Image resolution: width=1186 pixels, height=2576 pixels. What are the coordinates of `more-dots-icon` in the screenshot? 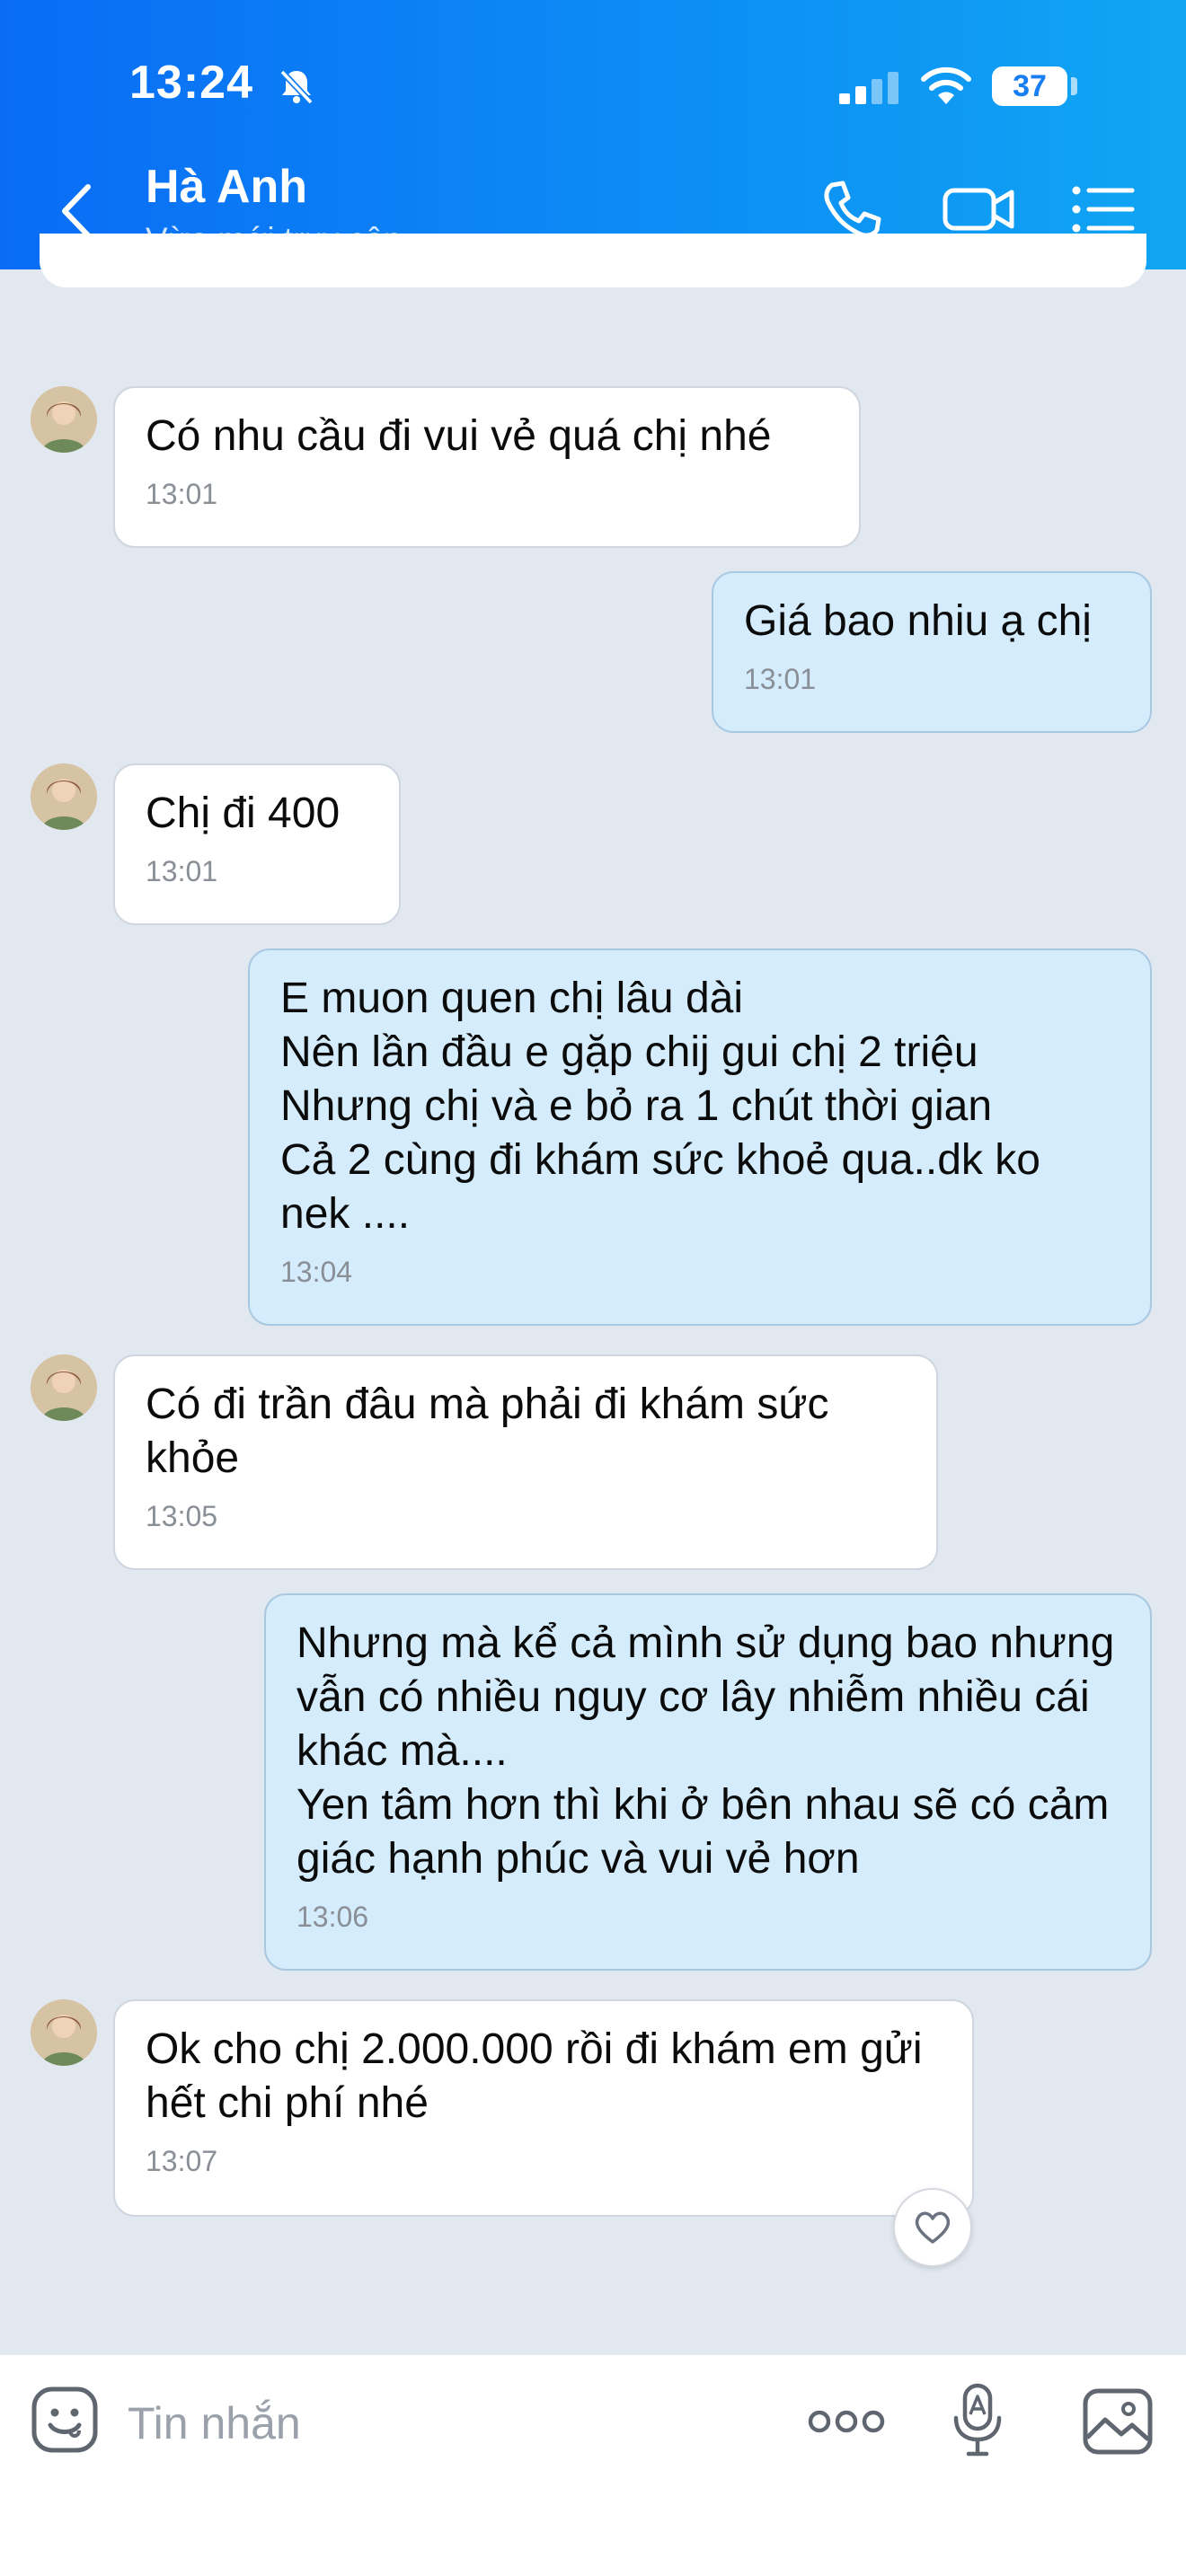 It's located at (846, 2421).